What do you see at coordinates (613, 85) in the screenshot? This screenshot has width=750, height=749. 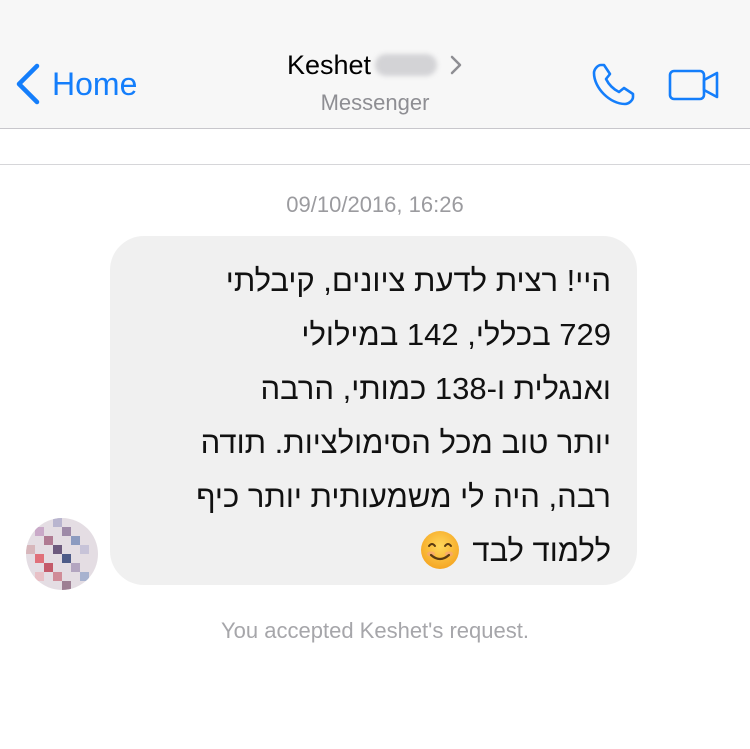 I see `phone-icon` at bounding box center [613, 85].